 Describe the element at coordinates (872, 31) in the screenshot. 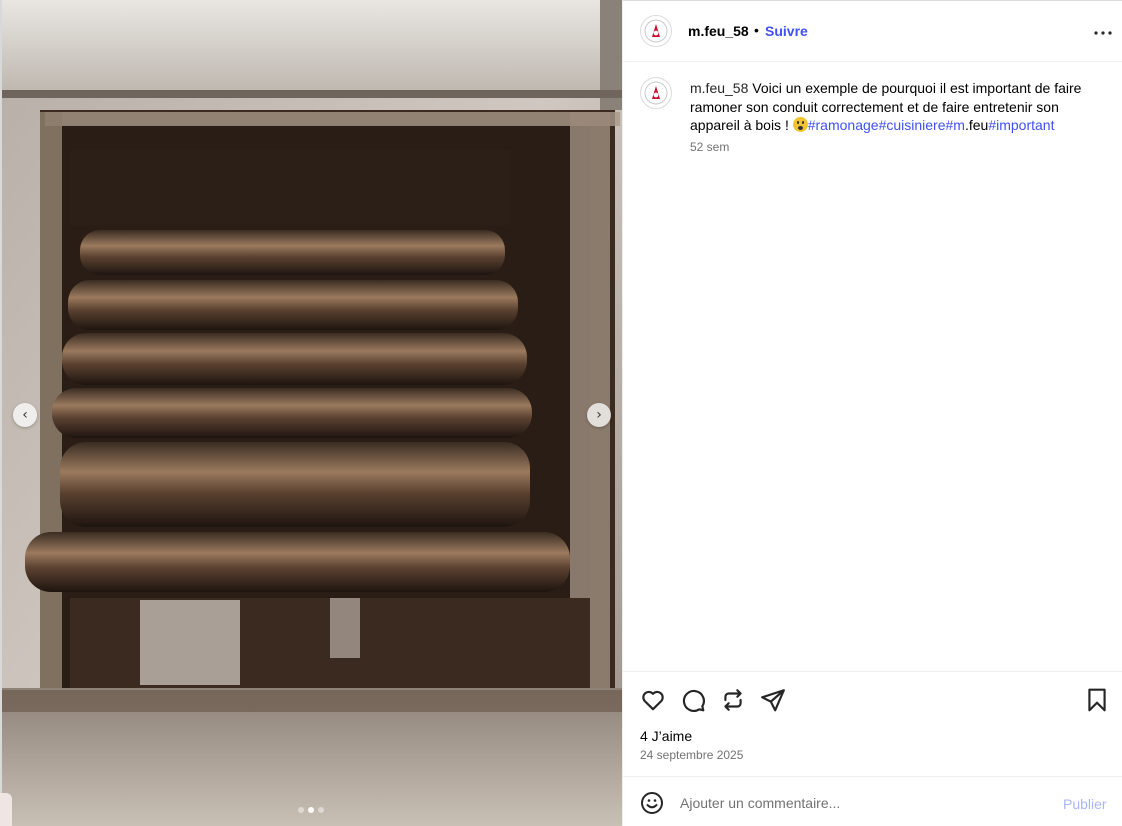

I see `post-header: m.feu_58 • Suivre` at that location.